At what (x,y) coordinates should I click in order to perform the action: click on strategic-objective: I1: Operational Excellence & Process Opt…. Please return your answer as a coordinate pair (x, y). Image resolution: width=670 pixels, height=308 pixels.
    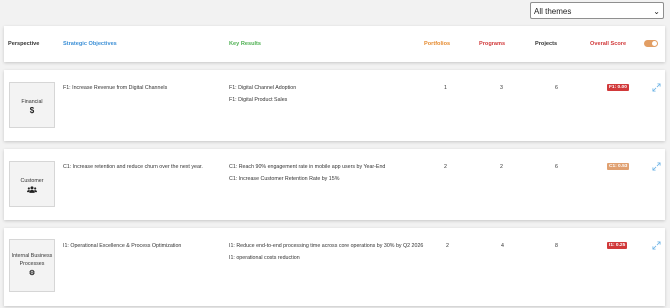
    Looking at the image, I should click on (122, 246).